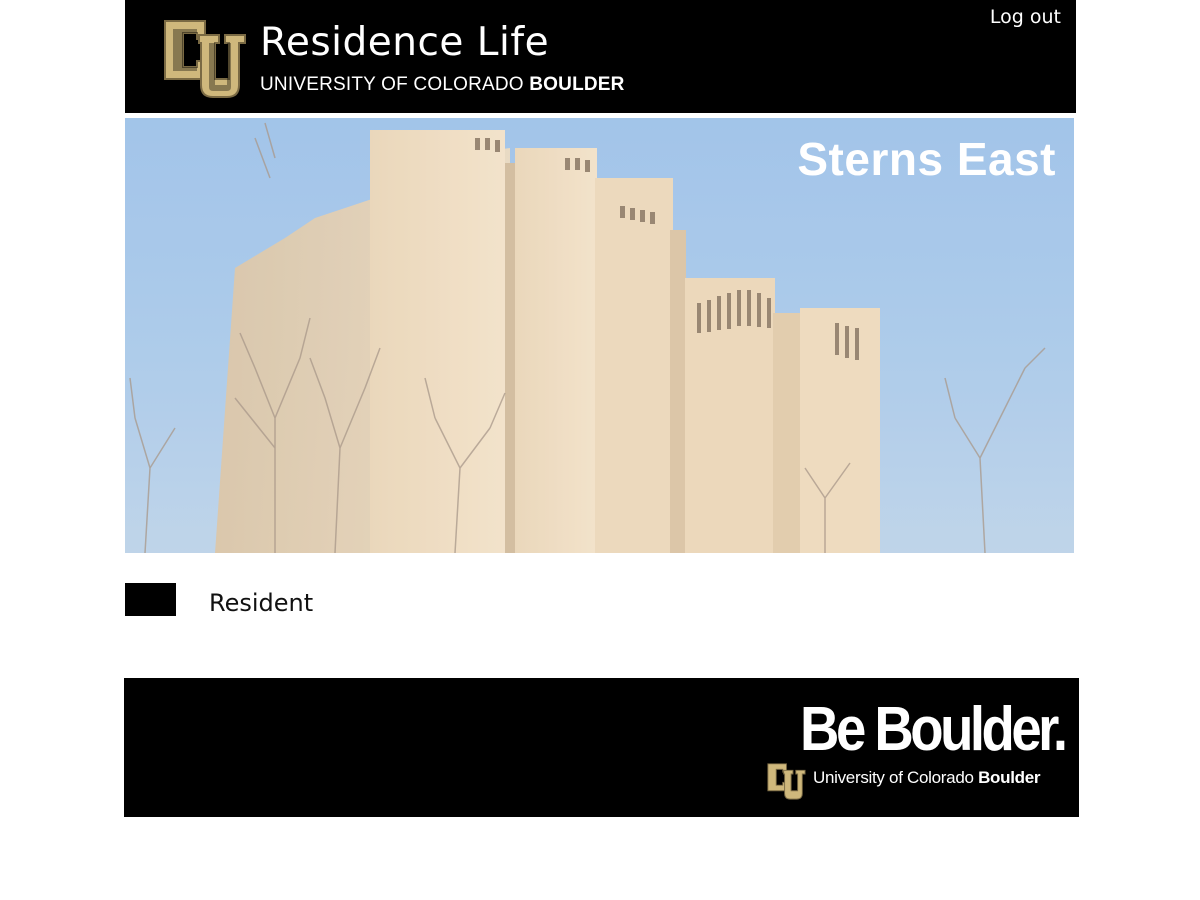 The image size is (1200, 900). I want to click on hero-title: Sterns East, so click(926, 159).